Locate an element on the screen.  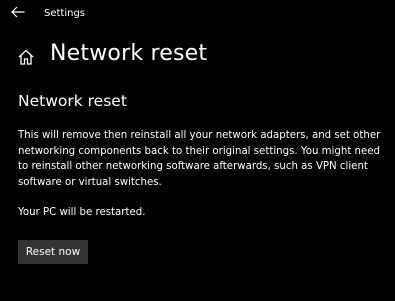
page-header: Network reset is located at coordinates (197, 56).